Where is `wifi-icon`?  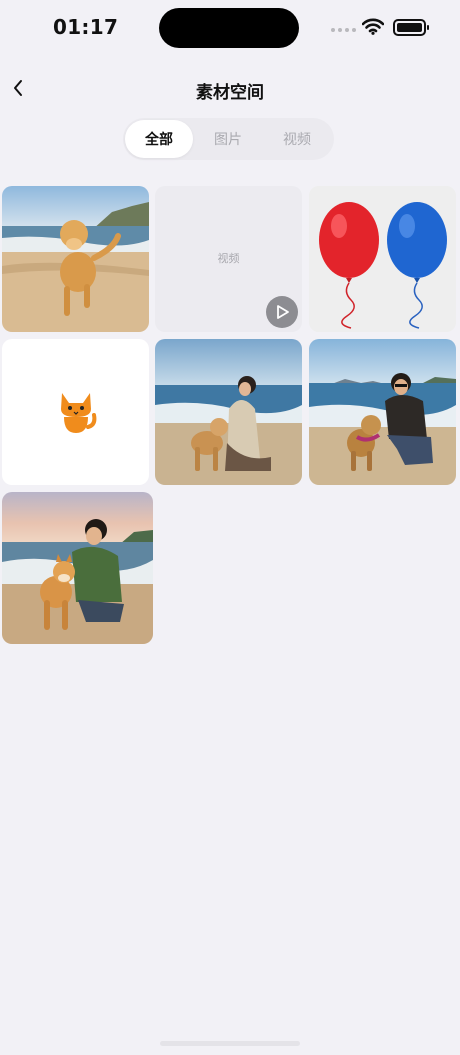
wifi-icon is located at coordinates (373, 26).